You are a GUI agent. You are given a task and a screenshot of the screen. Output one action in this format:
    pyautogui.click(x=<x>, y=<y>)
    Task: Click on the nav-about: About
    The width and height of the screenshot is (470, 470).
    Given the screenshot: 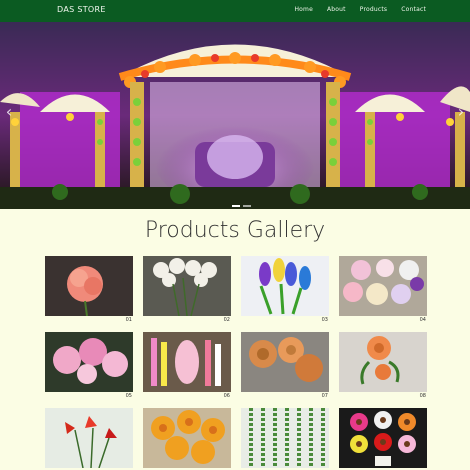 What is the action you would take?
    pyautogui.click(x=336, y=9)
    